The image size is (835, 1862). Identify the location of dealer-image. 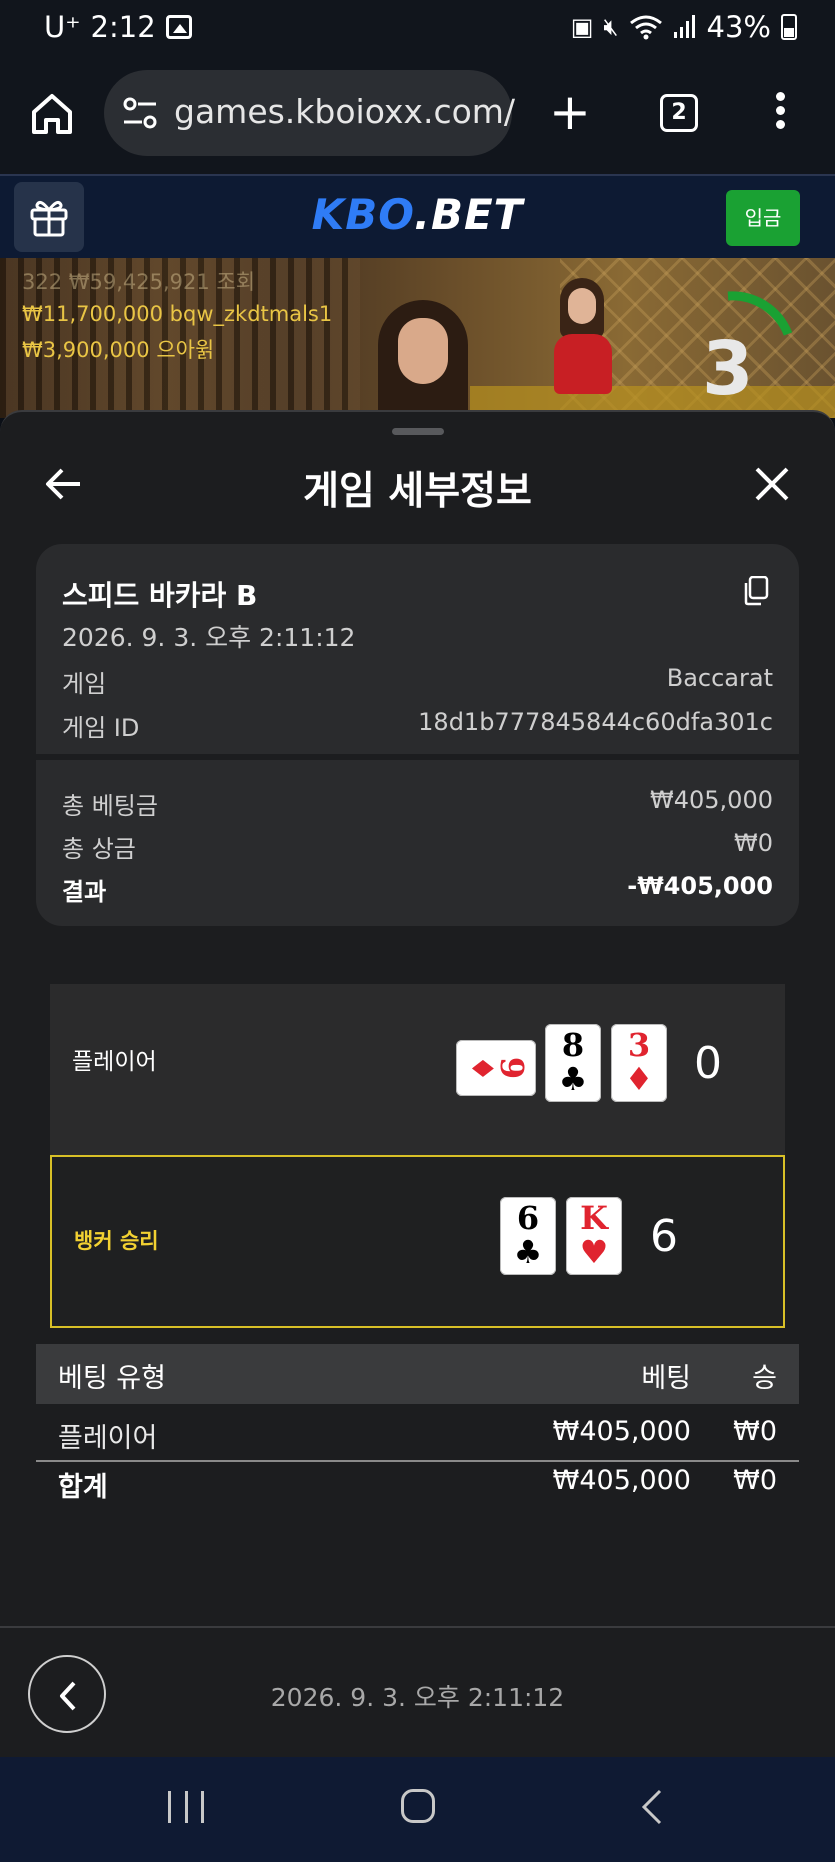
(423, 359).